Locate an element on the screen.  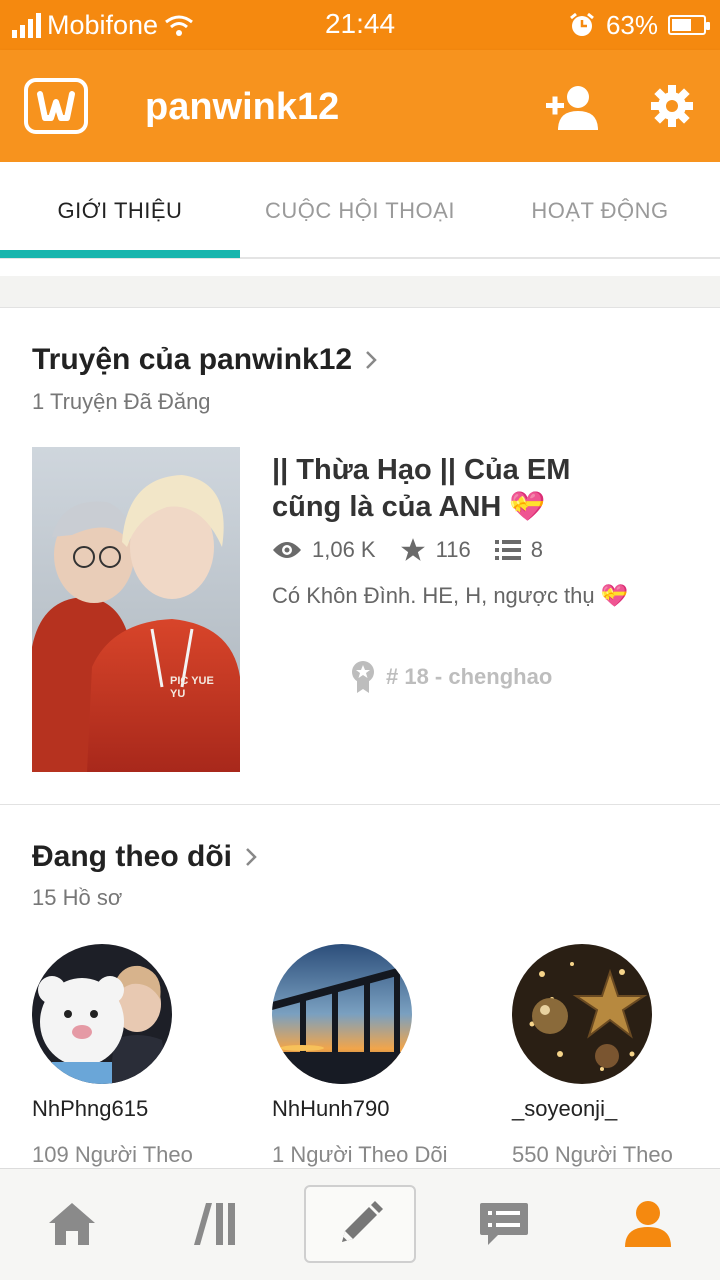
library-icon is located at coordinates (214, 1224).